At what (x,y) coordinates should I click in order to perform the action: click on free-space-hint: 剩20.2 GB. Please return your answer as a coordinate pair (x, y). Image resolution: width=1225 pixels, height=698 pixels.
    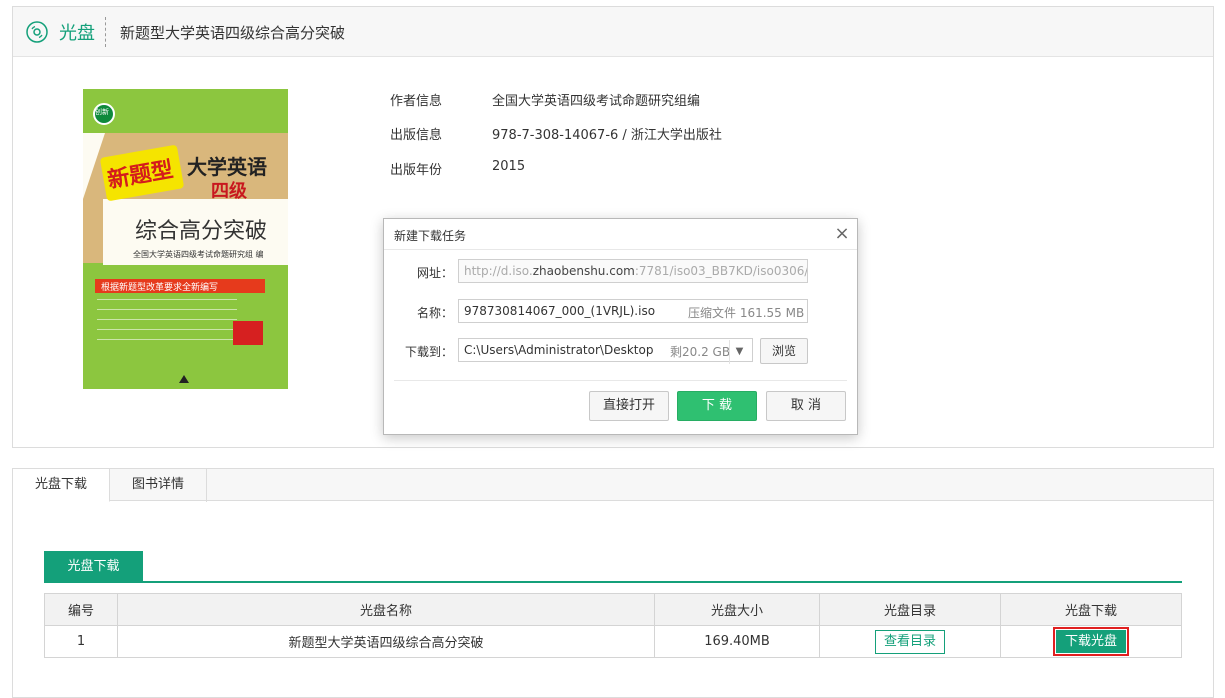
    Looking at the image, I should click on (700, 352).